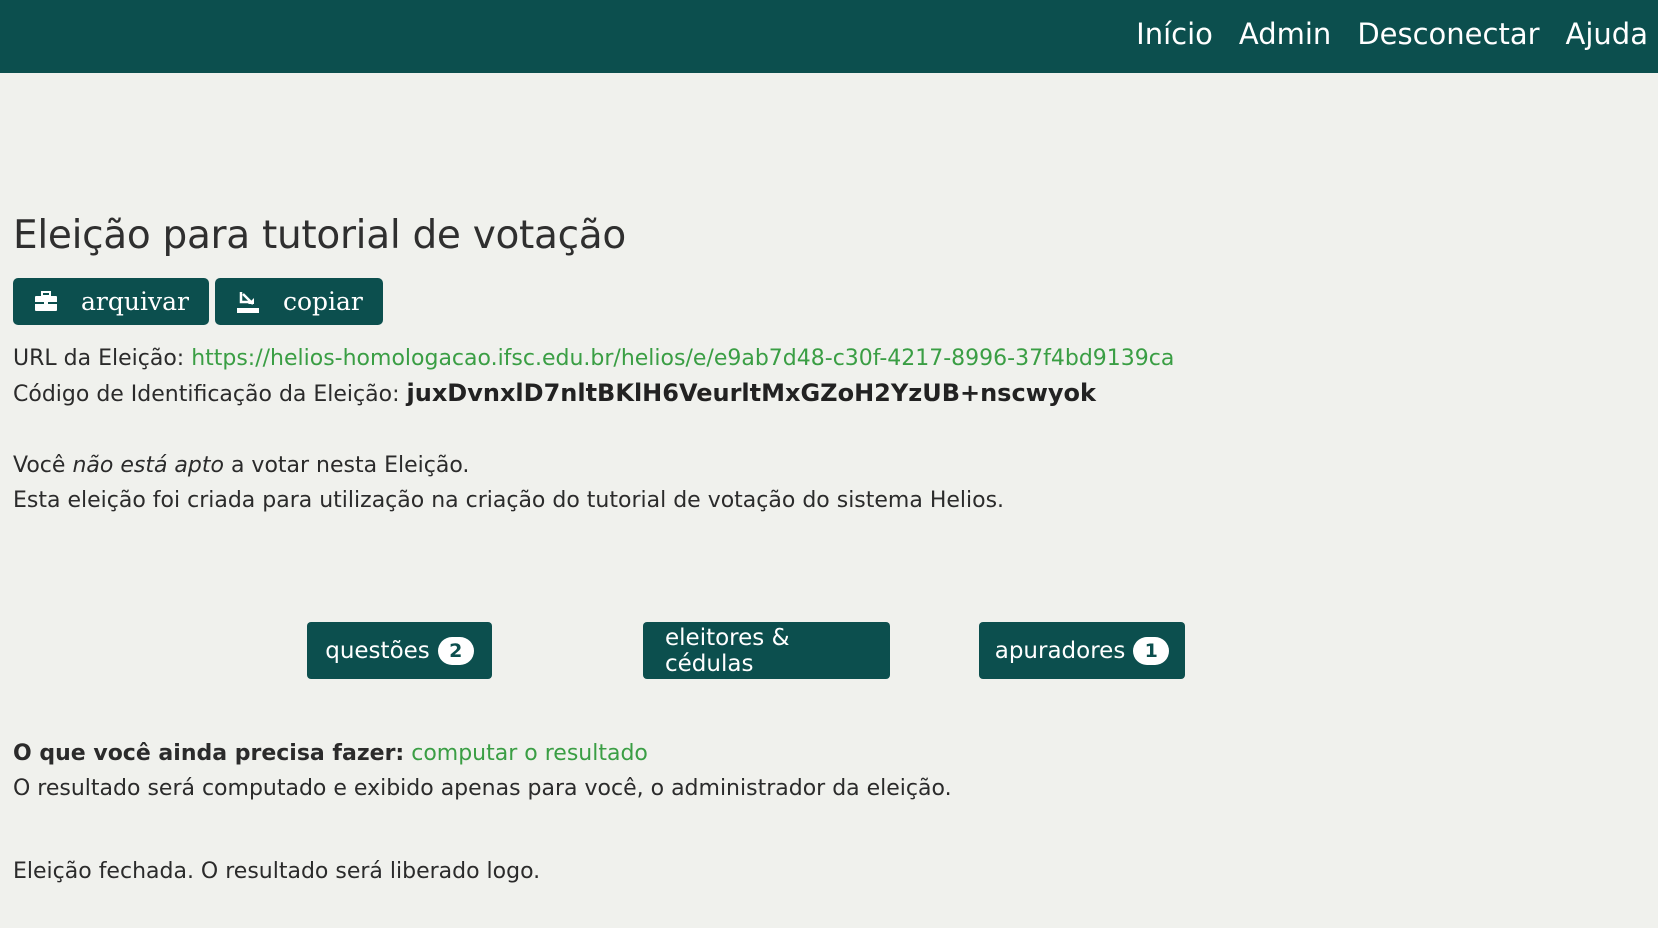 This screenshot has height=928, width=1658. What do you see at coordinates (1607, 37) in the screenshot?
I see `nav-ajuda: Ajuda` at bounding box center [1607, 37].